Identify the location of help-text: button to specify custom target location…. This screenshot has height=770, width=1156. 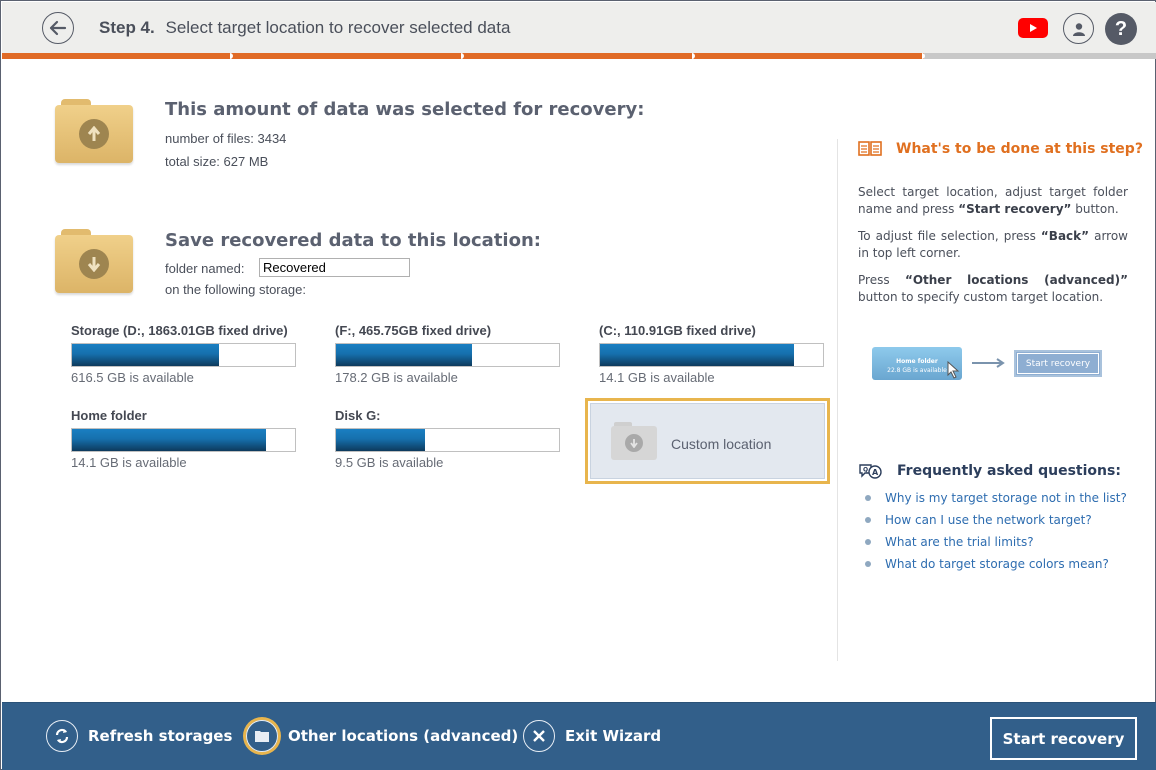
(981, 297).